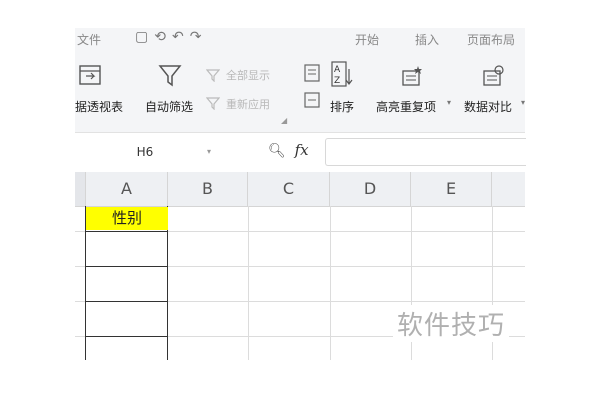 This screenshot has height=400, width=600. I want to click on watermark-text: 软件技巧, so click(451, 323).